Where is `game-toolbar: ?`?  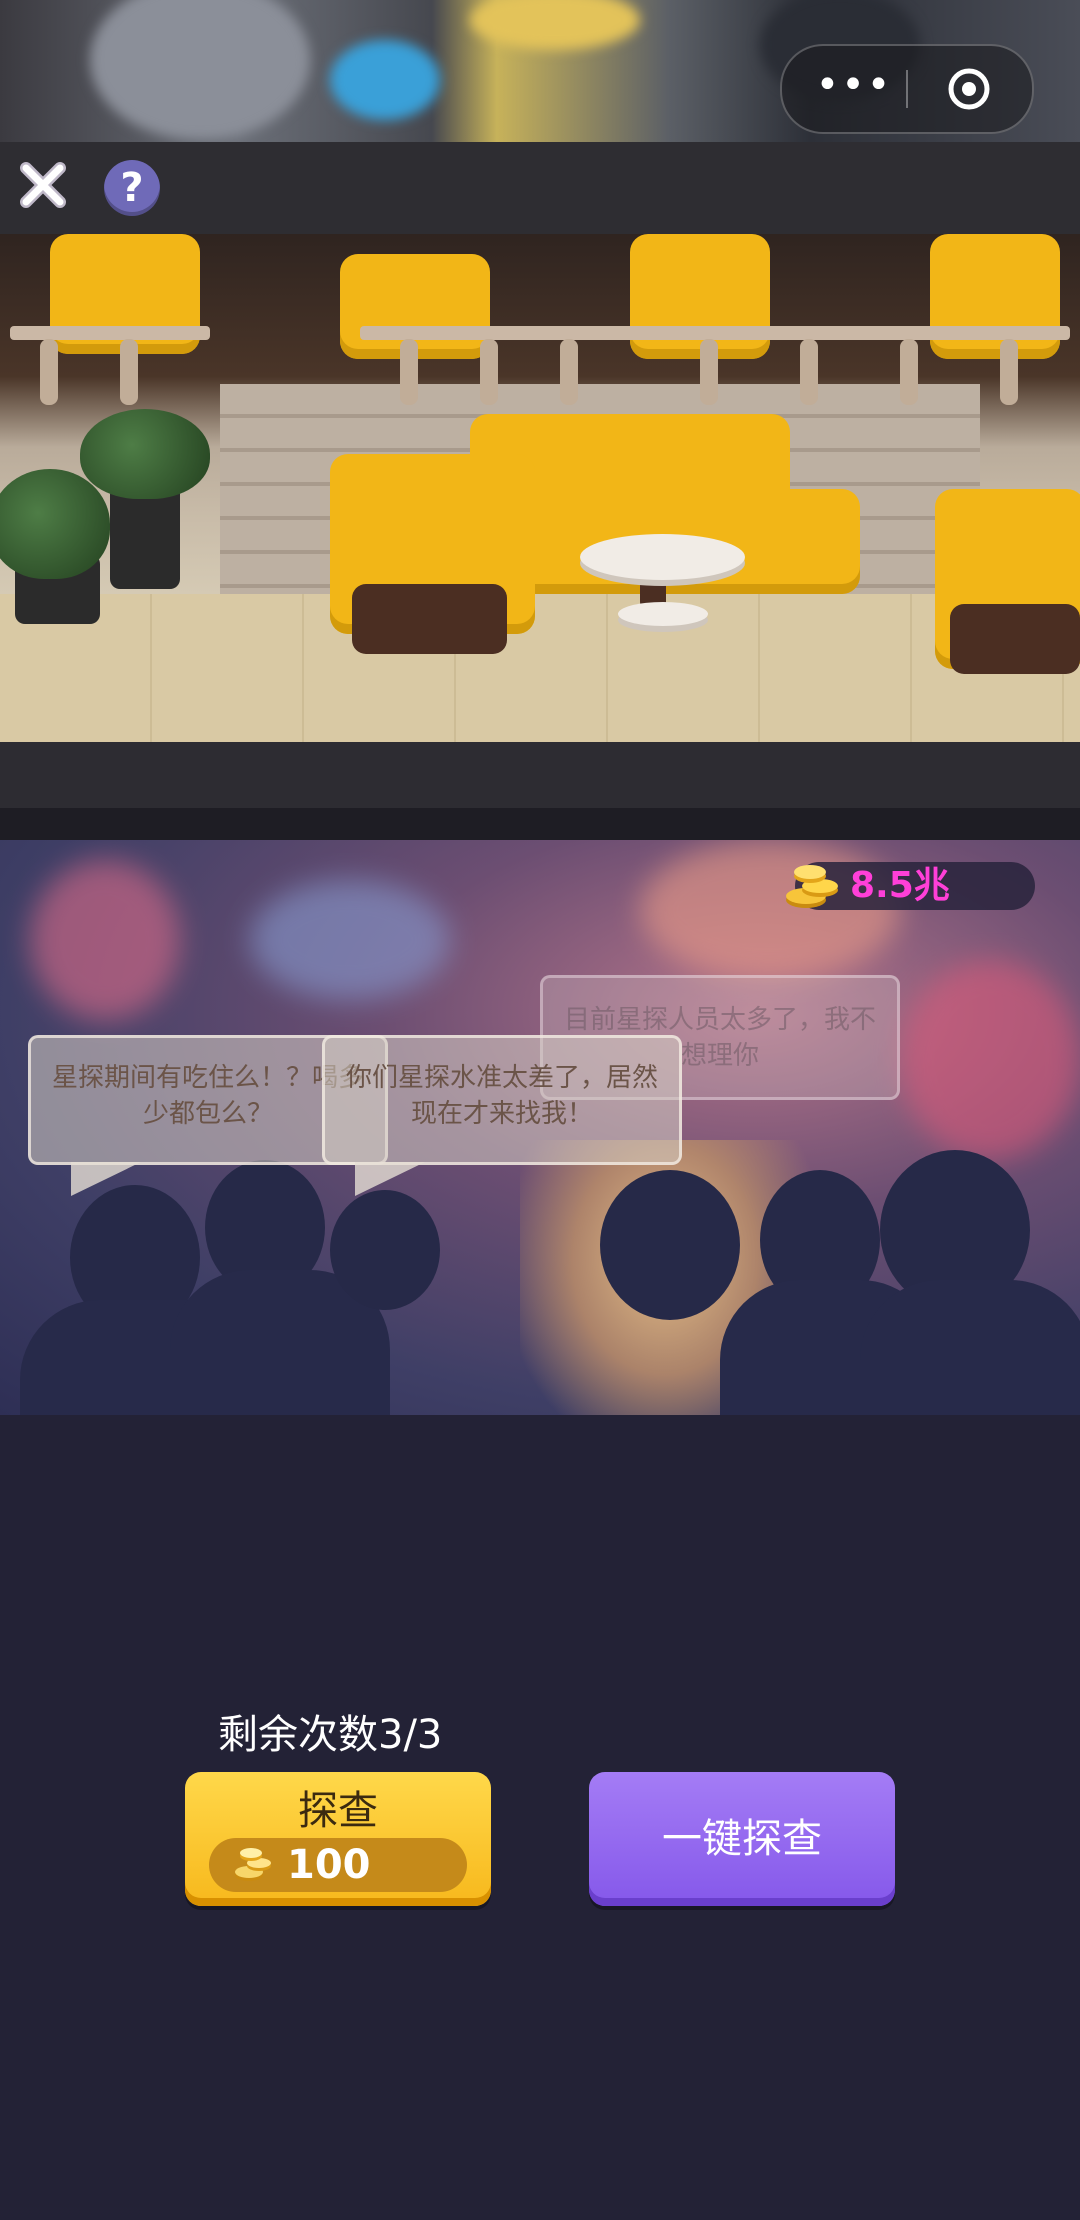 game-toolbar: ? is located at coordinates (540, 188).